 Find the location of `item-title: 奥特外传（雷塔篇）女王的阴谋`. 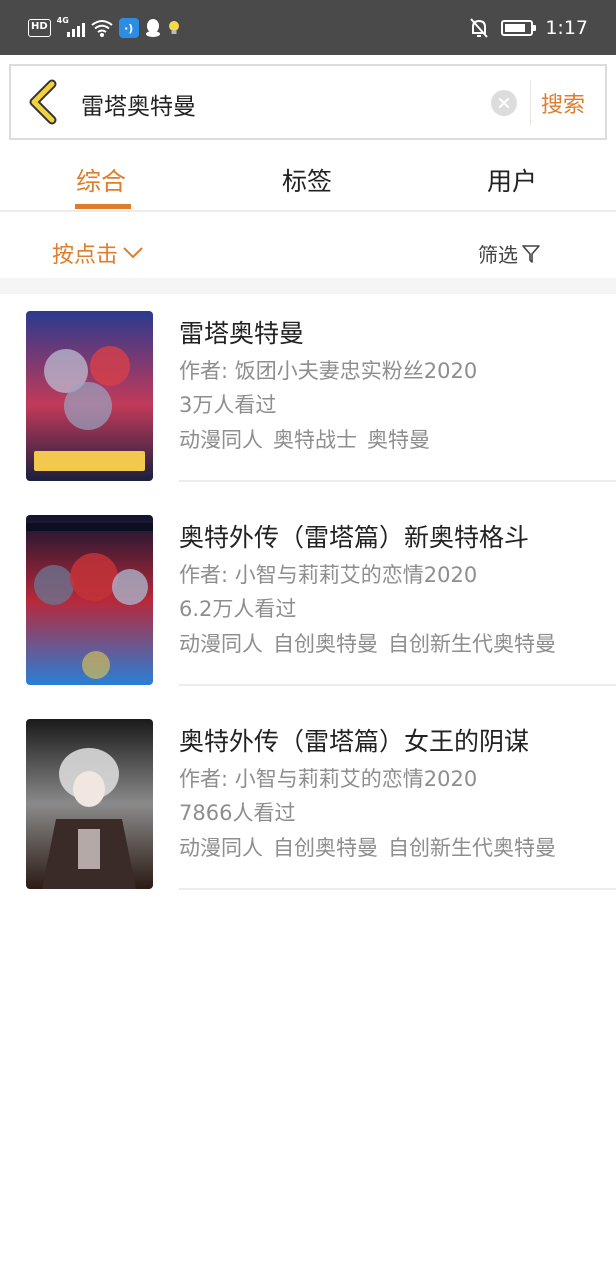

item-title: 奥特外传（雷塔篇）女王的阴谋 is located at coordinates (354, 740).